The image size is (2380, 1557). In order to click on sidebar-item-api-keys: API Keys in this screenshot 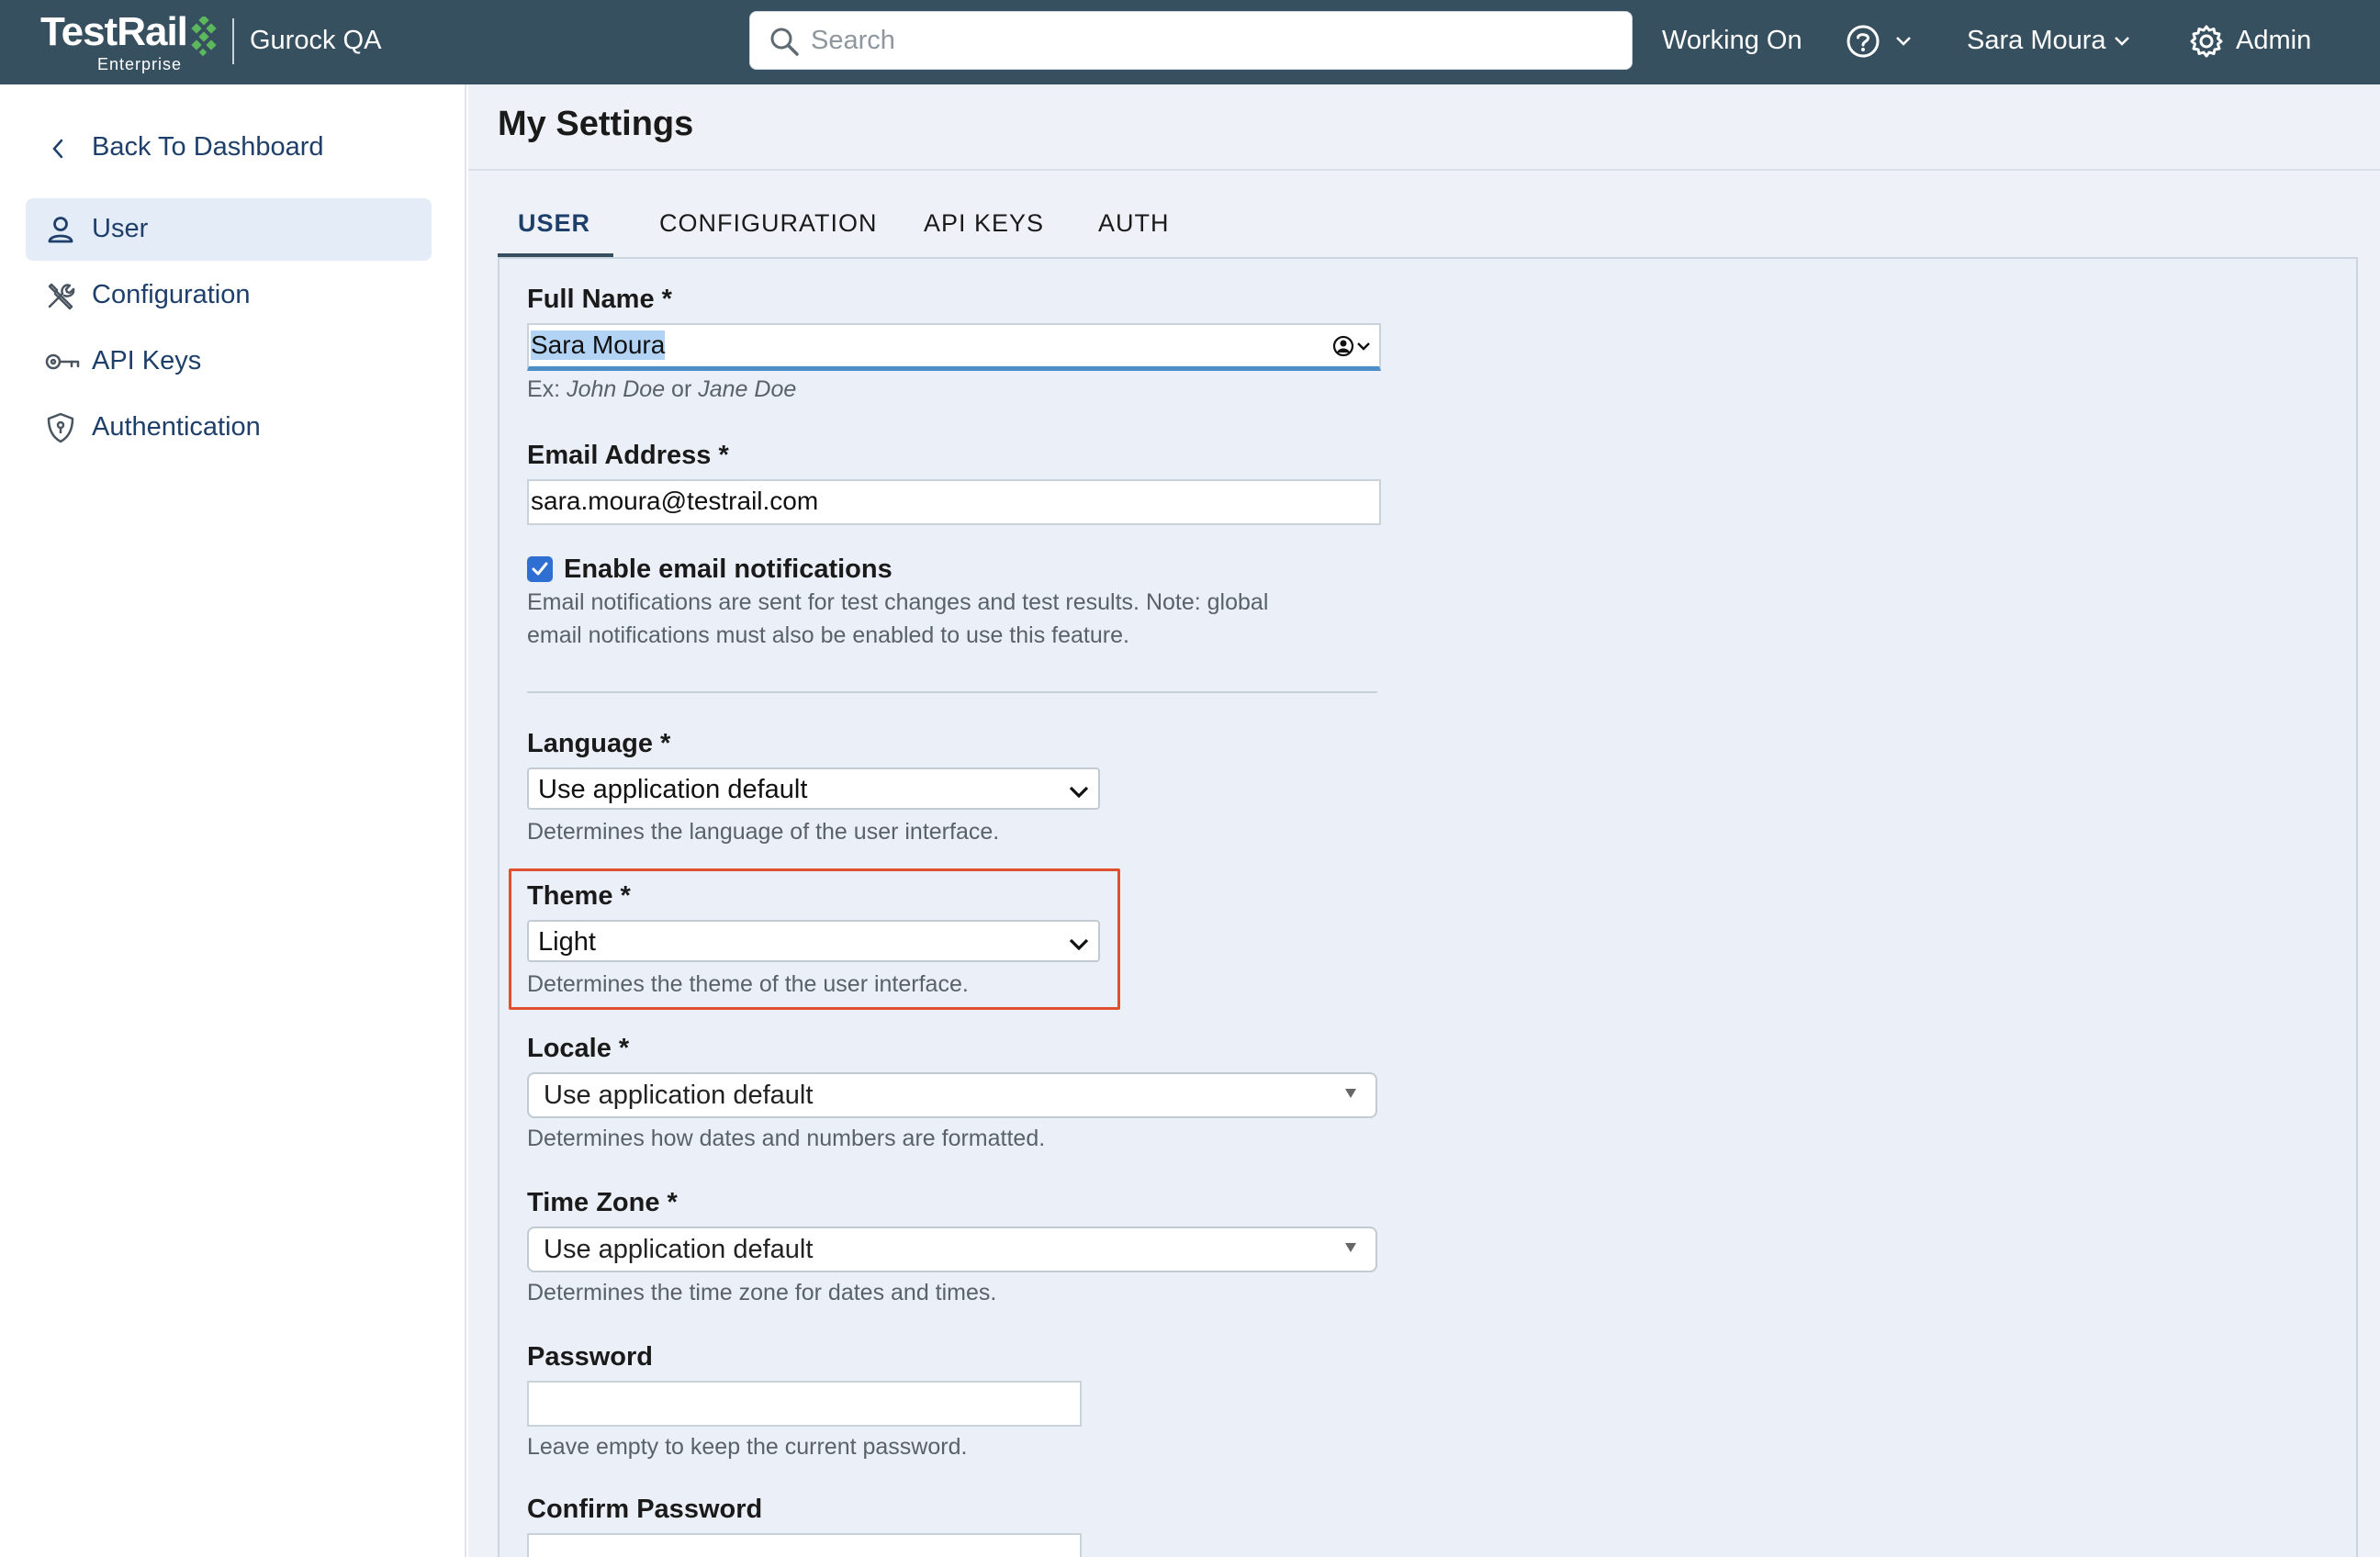, I will do `click(229, 362)`.